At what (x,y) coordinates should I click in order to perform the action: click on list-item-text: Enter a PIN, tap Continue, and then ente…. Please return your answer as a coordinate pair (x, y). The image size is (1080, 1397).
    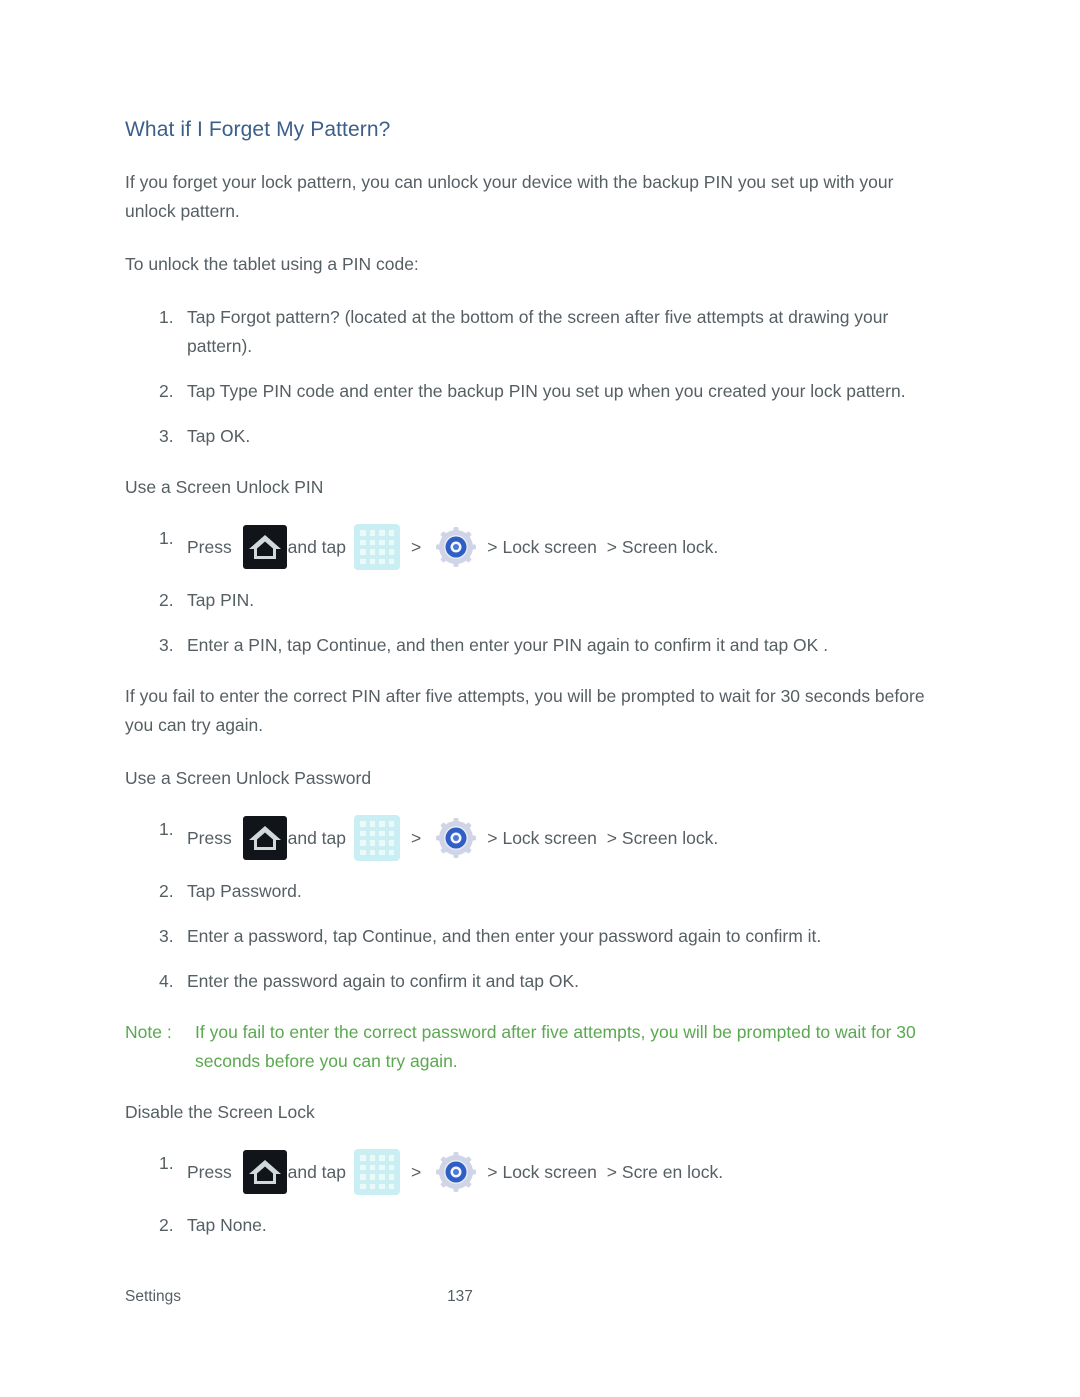
    Looking at the image, I should click on (508, 645).